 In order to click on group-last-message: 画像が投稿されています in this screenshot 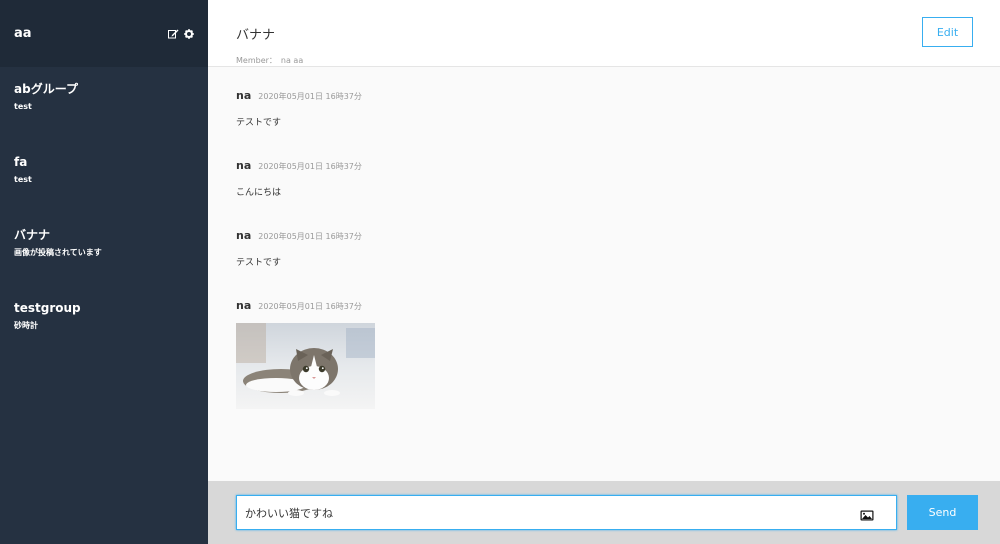, I will do `click(58, 252)`.